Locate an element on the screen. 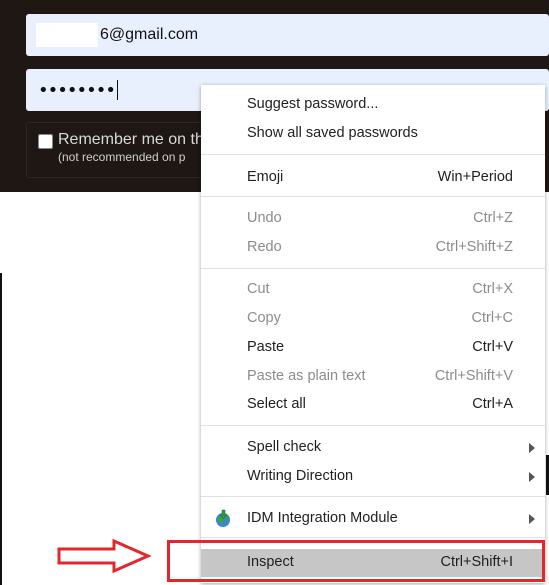 The image size is (549, 585). menu-item-label: Paste is located at coordinates (266, 347).